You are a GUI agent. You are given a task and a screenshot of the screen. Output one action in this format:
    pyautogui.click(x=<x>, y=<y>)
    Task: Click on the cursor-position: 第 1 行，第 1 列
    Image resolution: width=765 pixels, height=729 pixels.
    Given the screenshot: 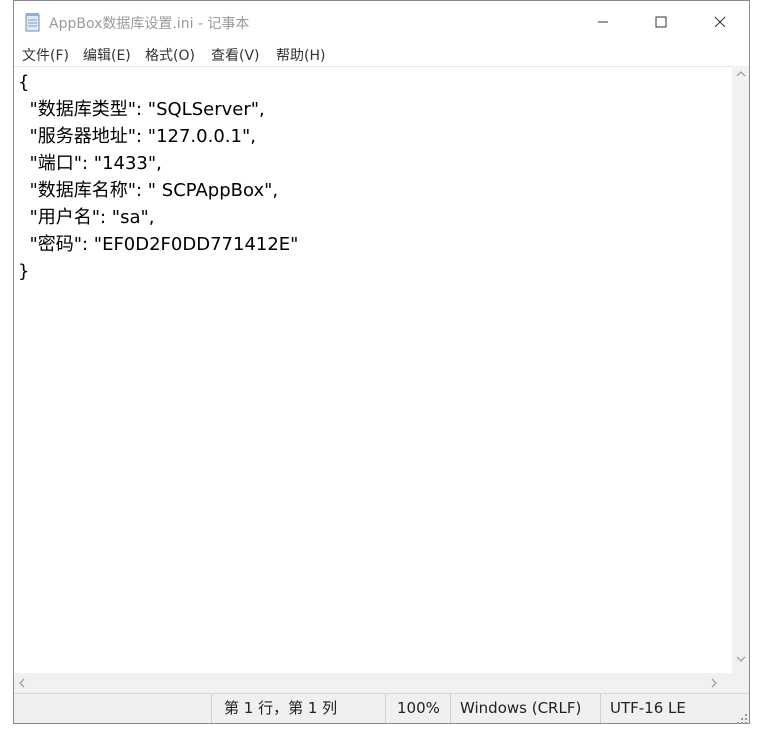 What is the action you would take?
    pyautogui.click(x=298, y=708)
    